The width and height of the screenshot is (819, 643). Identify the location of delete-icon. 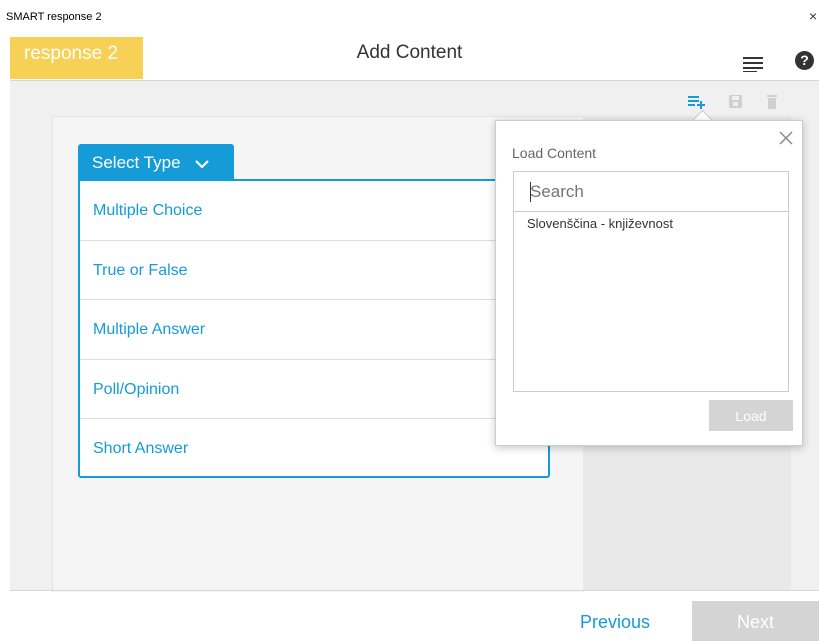
(772, 102).